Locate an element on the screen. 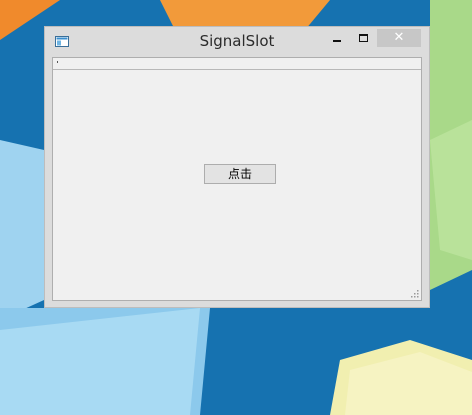 This screenshot has width=472, height=415. title-bar: SignalSlot ✕ is located at coordinates (237, 42).